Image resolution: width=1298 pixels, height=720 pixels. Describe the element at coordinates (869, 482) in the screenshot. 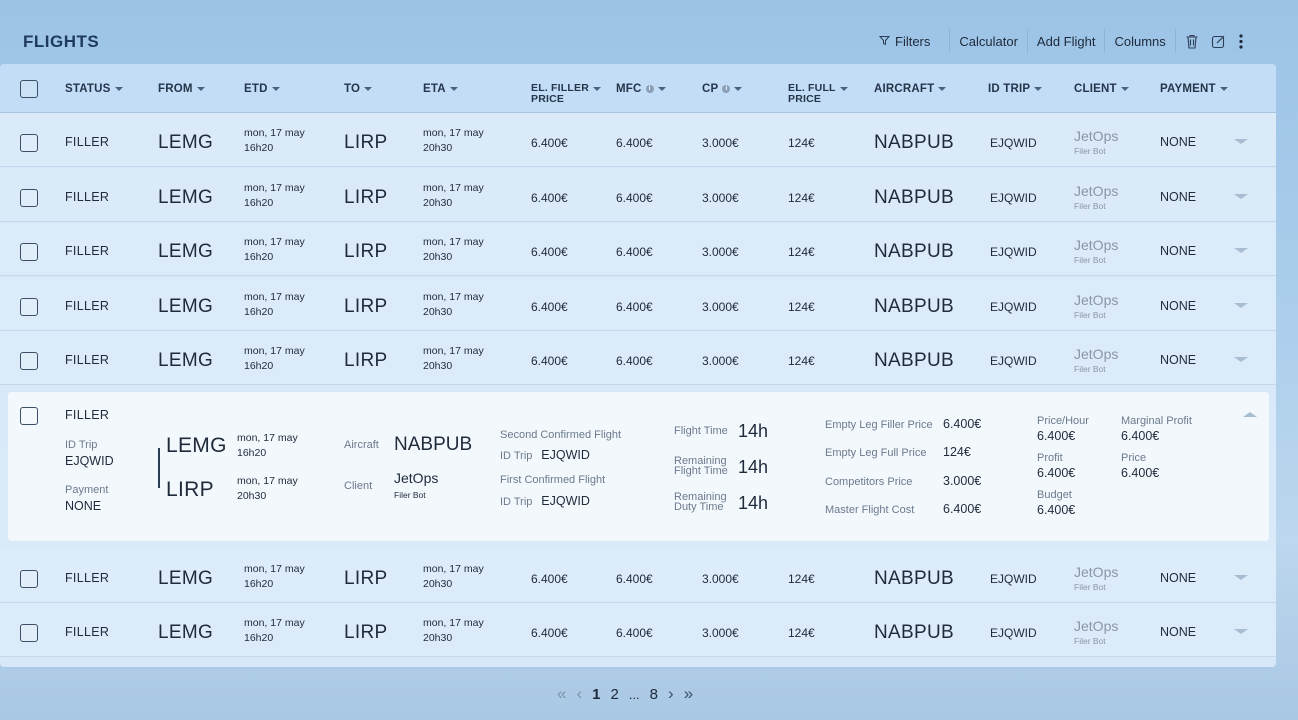

I see `competitors-label: Competitors Price` at that location.